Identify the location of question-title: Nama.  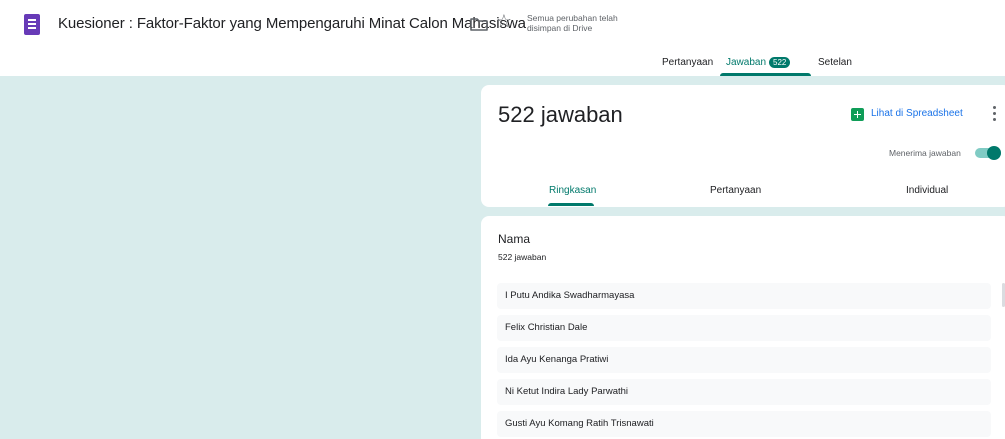
(514, 239).